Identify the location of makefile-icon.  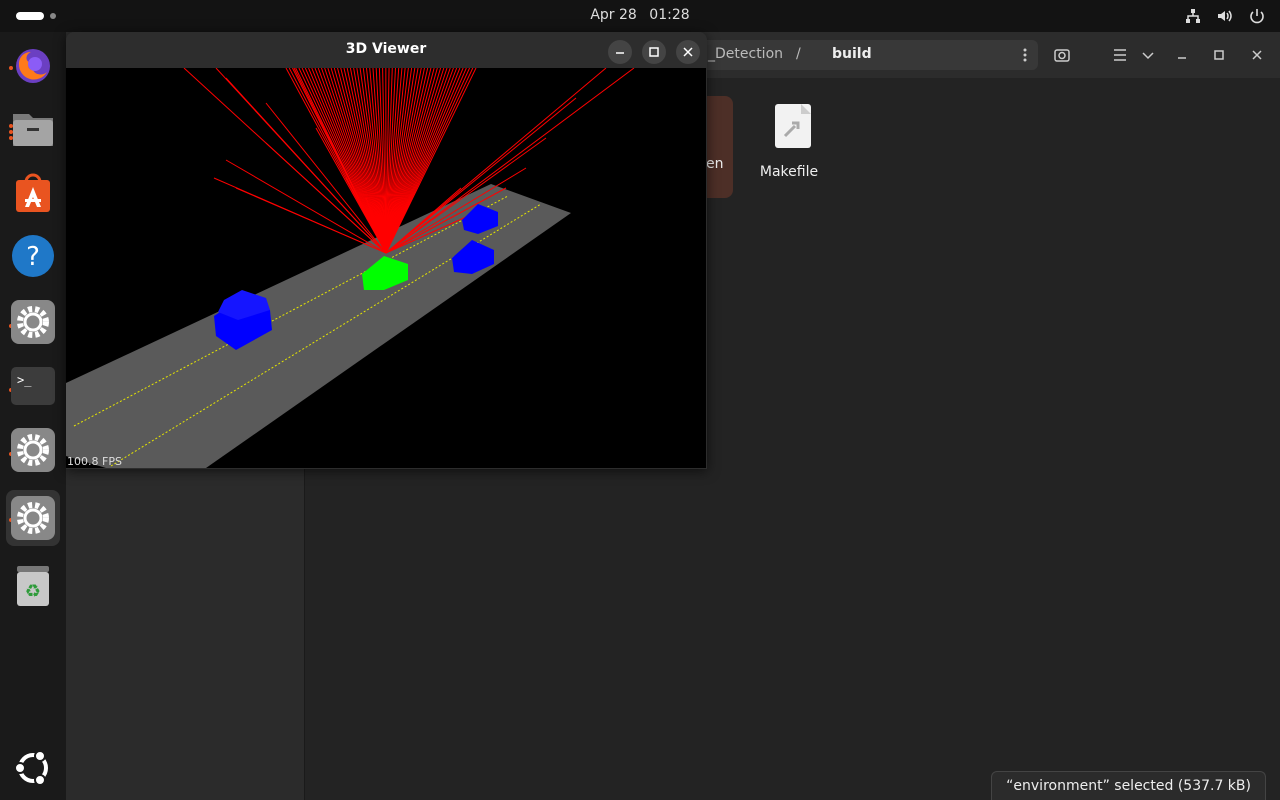
(793, 126).